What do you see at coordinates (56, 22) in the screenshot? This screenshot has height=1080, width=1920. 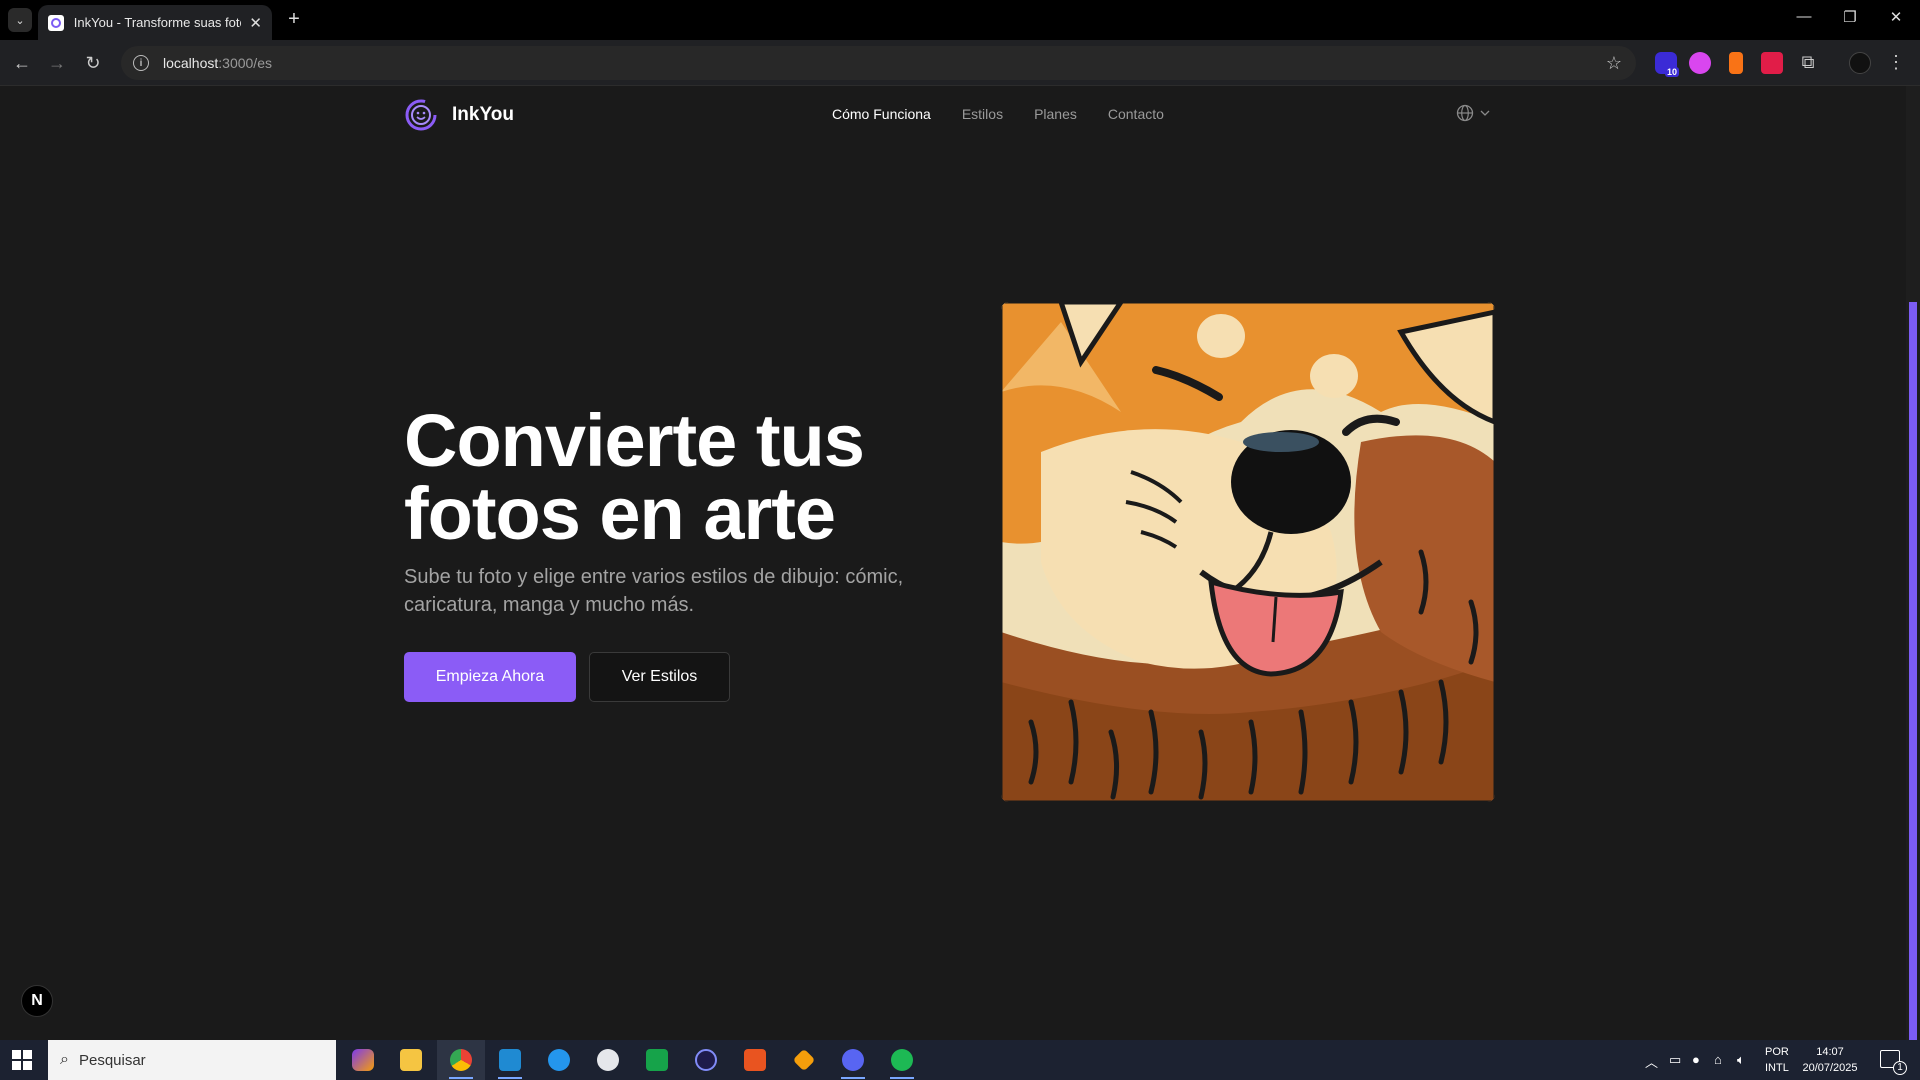 I see `site-favicon-icon` at bounding box center [56, 22].